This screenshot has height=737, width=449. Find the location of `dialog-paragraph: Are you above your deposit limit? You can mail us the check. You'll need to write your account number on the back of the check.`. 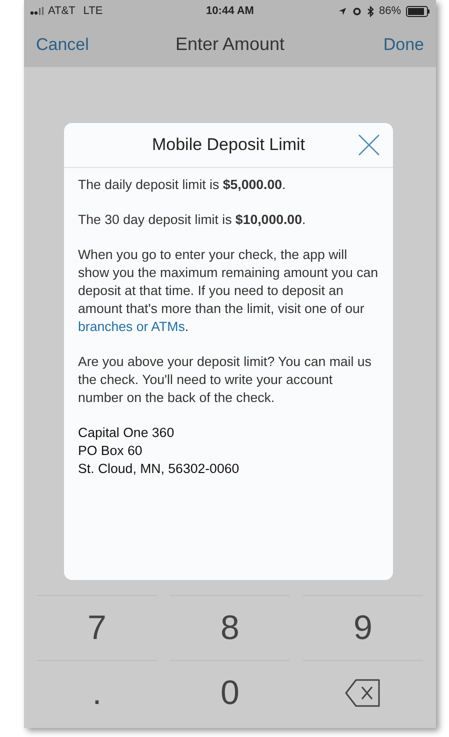

dialog-paragraph: Are you above your deposit limit? You can mail us the check. You'll need to write your account number on the back of the check. is located at coordinates (225, 380).